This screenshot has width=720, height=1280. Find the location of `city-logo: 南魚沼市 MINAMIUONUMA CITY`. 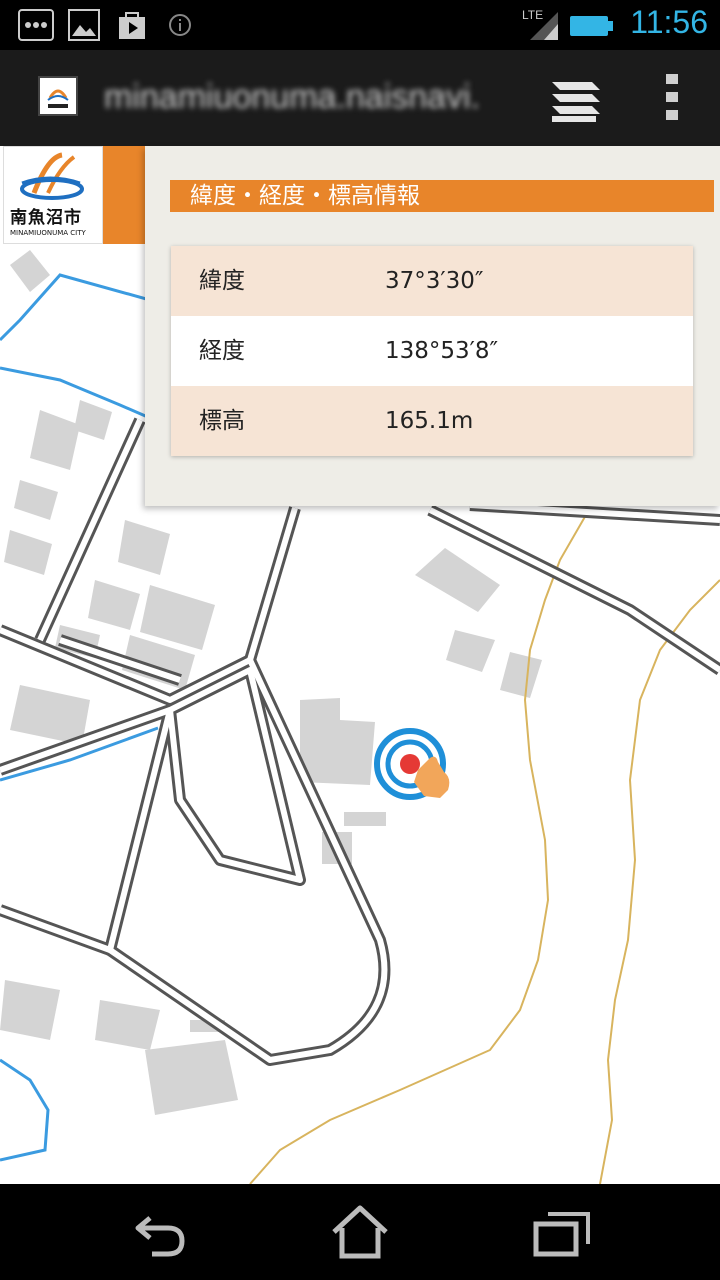

city-logo: 南魚沼市 MINAMIUONUMA CITY is located at coordinates (53, 195).